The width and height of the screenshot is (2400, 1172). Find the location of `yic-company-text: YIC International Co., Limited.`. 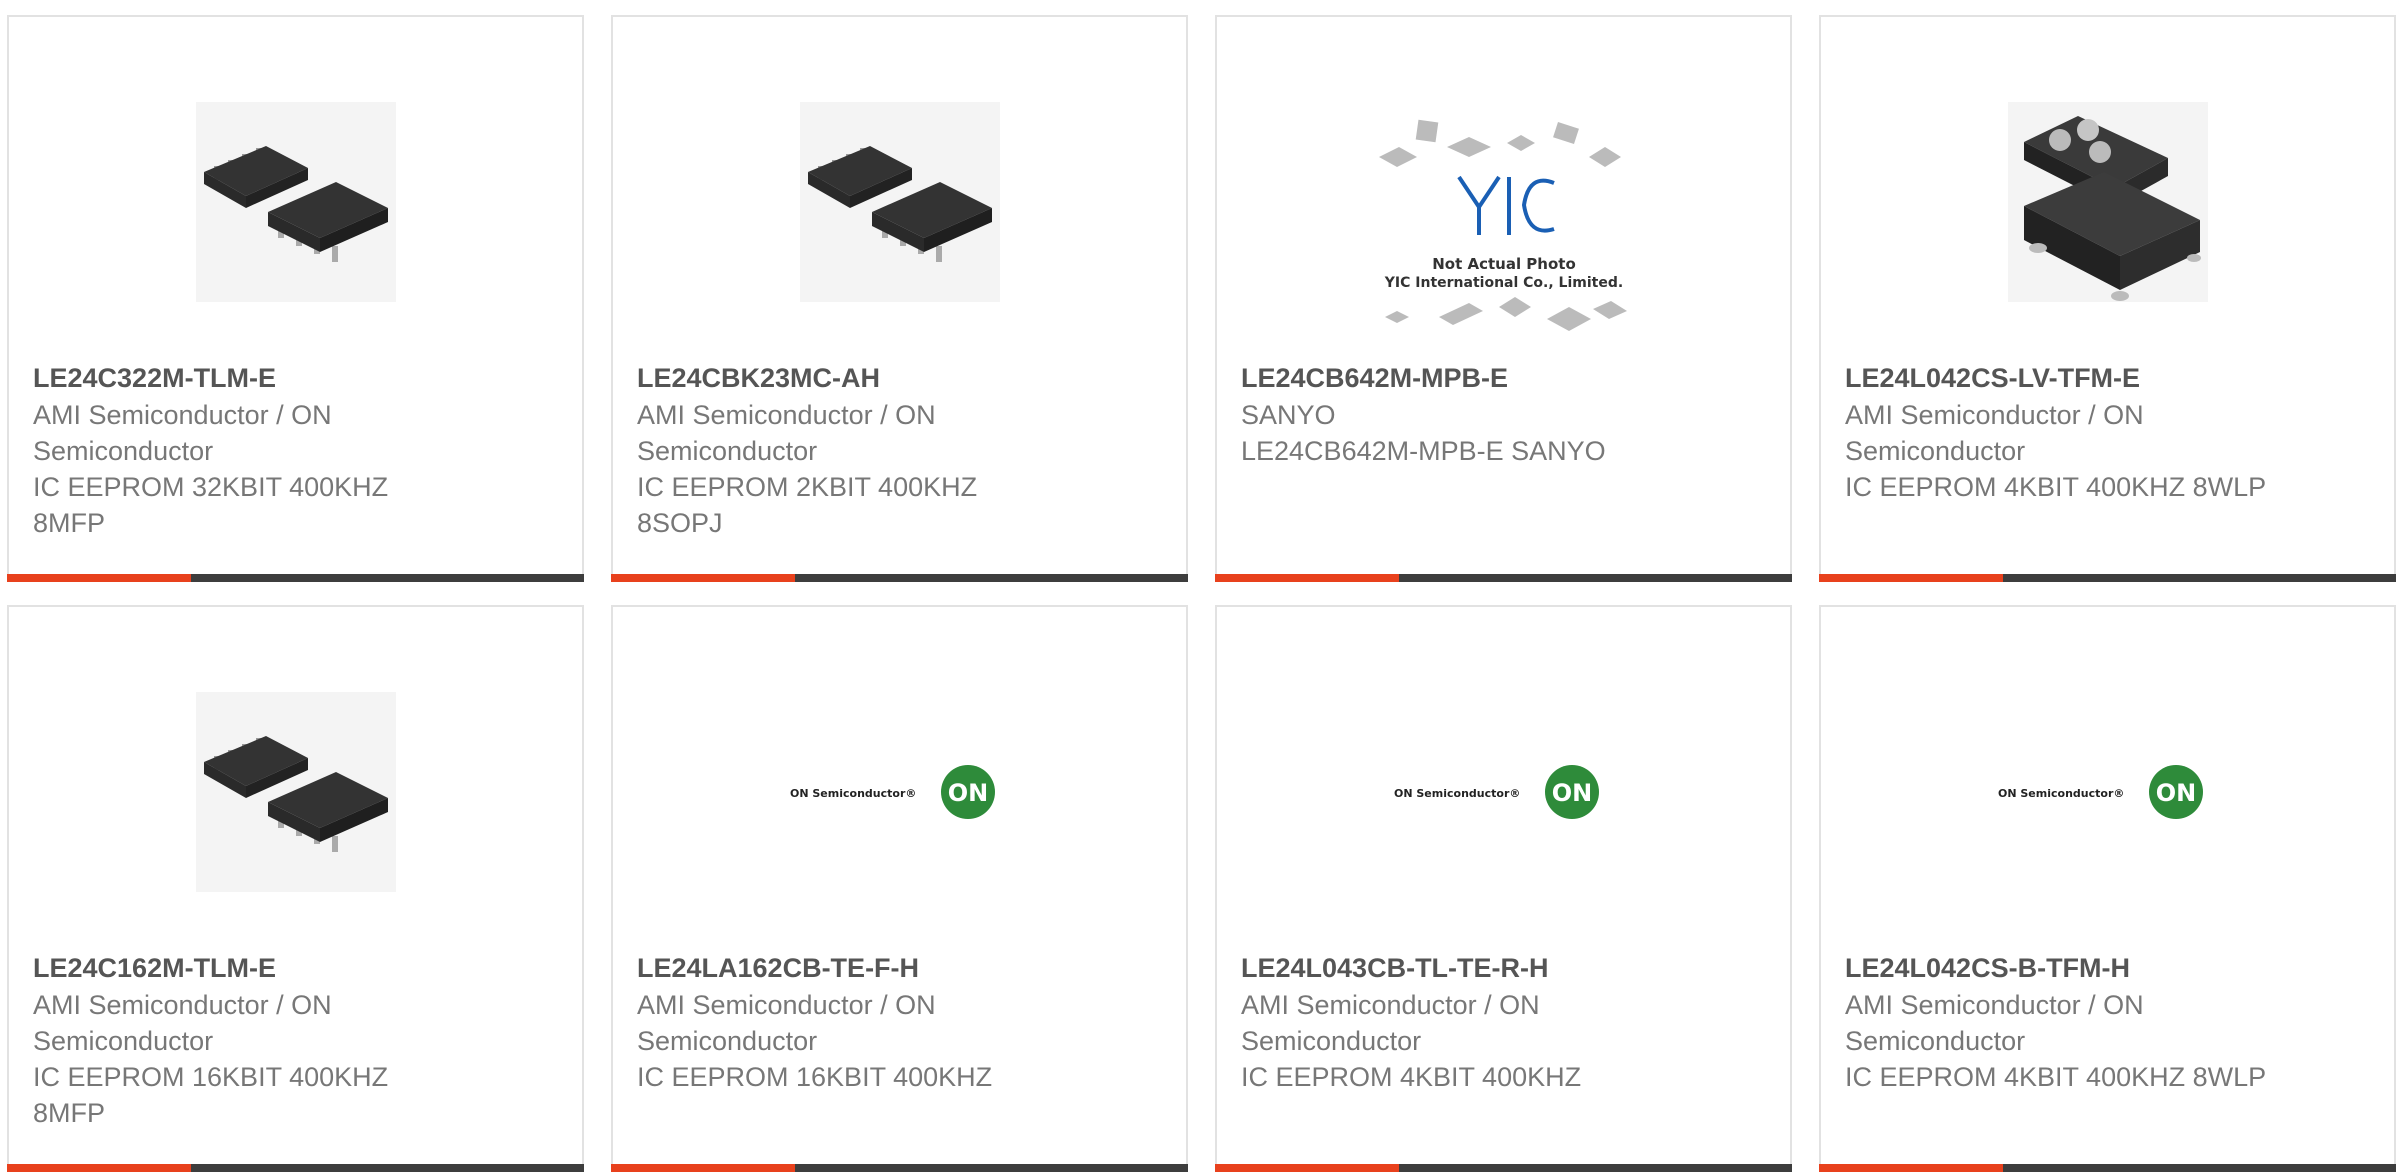

yic-company-text: YIC International Co., Limited. is located at coordinates (1502, 283).